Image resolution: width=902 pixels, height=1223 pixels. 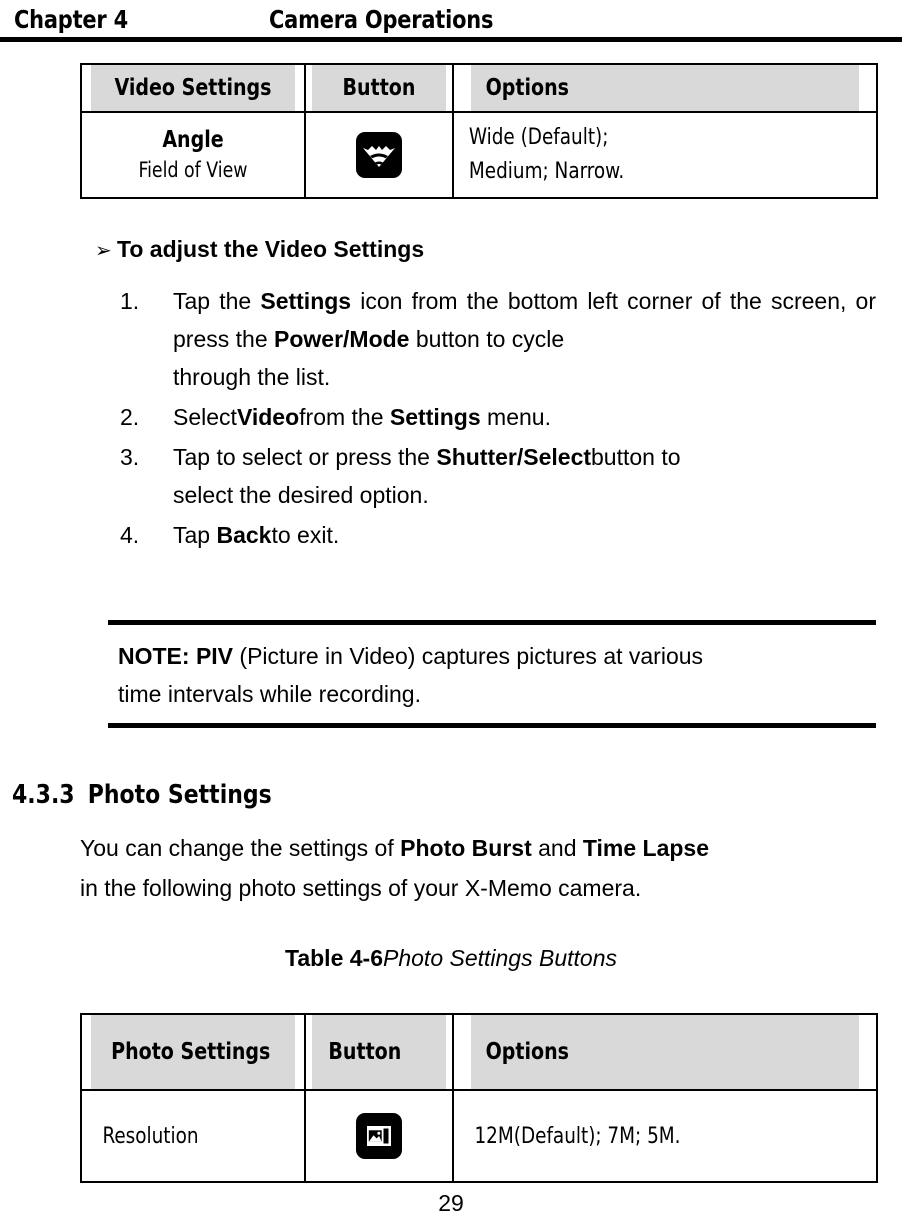 I want to click on page-running-header: Chapter 4 Camera Operations, so click(x=451, y=19).